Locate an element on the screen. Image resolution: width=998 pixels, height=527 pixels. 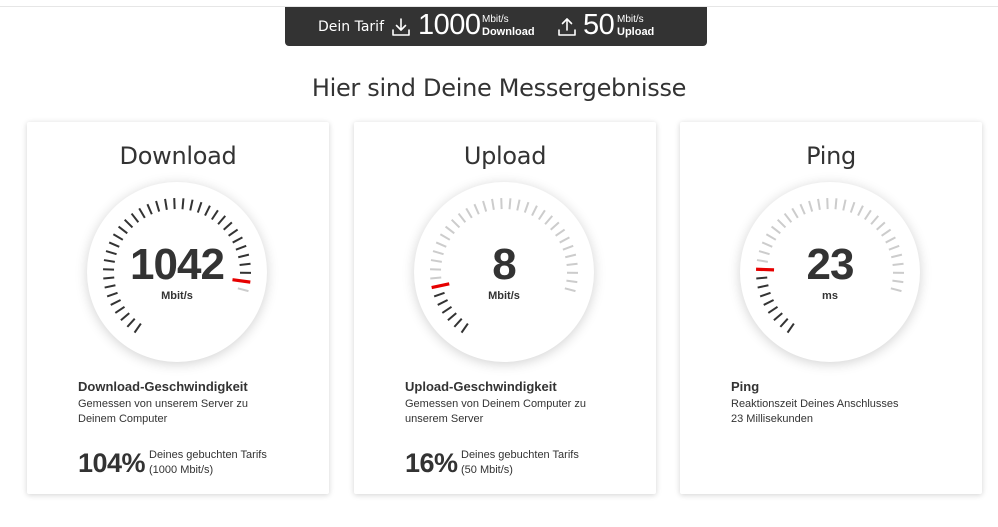
upload-icon is located at coordinates (567, 27).